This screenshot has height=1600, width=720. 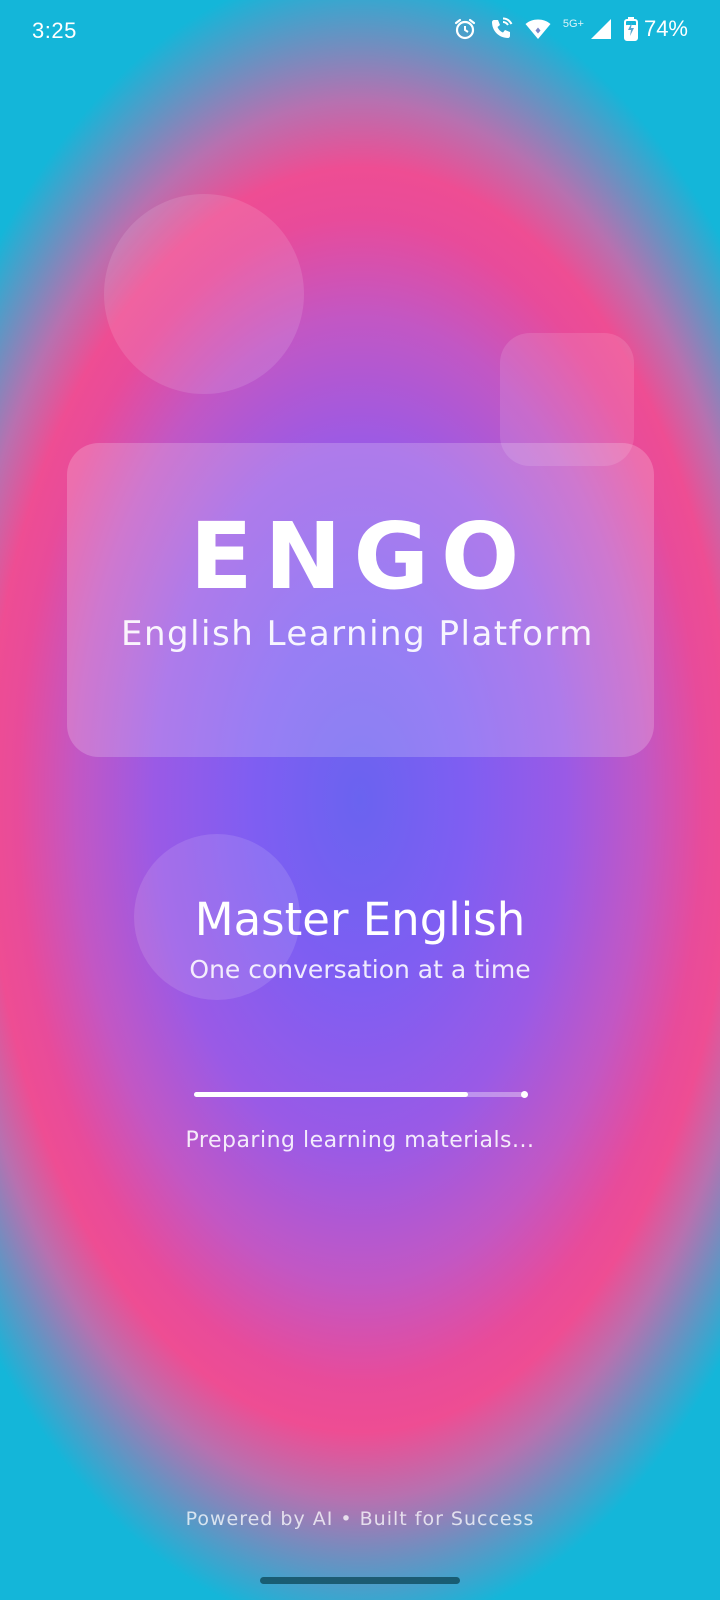 What do you see at coordinates (331, 1094) in the screenshot?
I see `progress-fill` at bounding box center [331, 1094].